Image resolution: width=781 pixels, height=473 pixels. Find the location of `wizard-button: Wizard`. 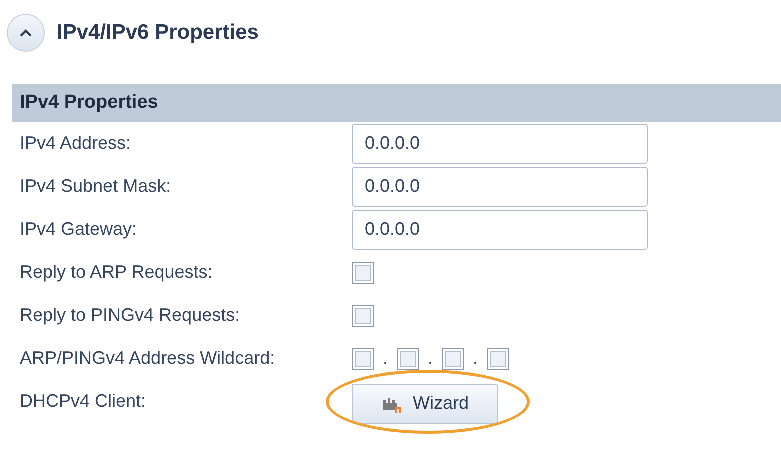

wizard-button: Wizard is located at coordinates (425, 404).